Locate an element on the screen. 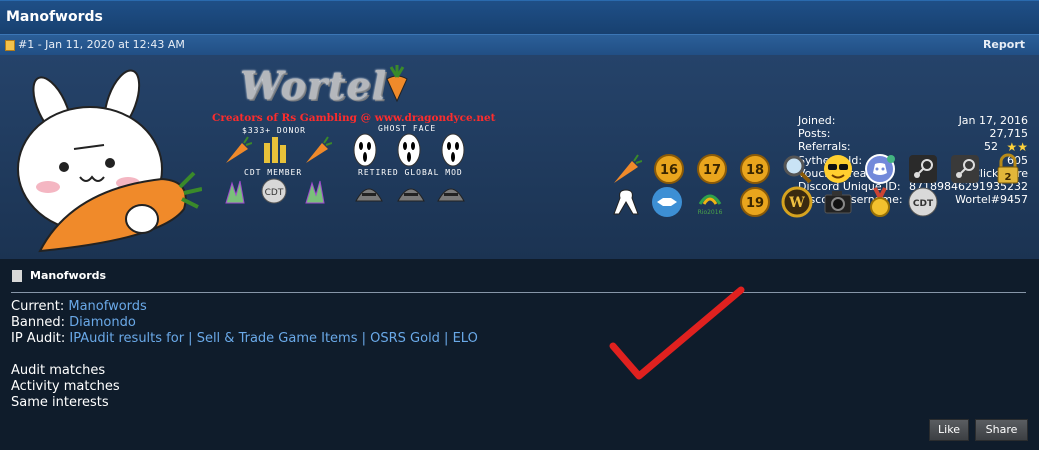 This screenshot has width=1039, height=450. carrot-badge-icon is located at coordinates (626, 169).